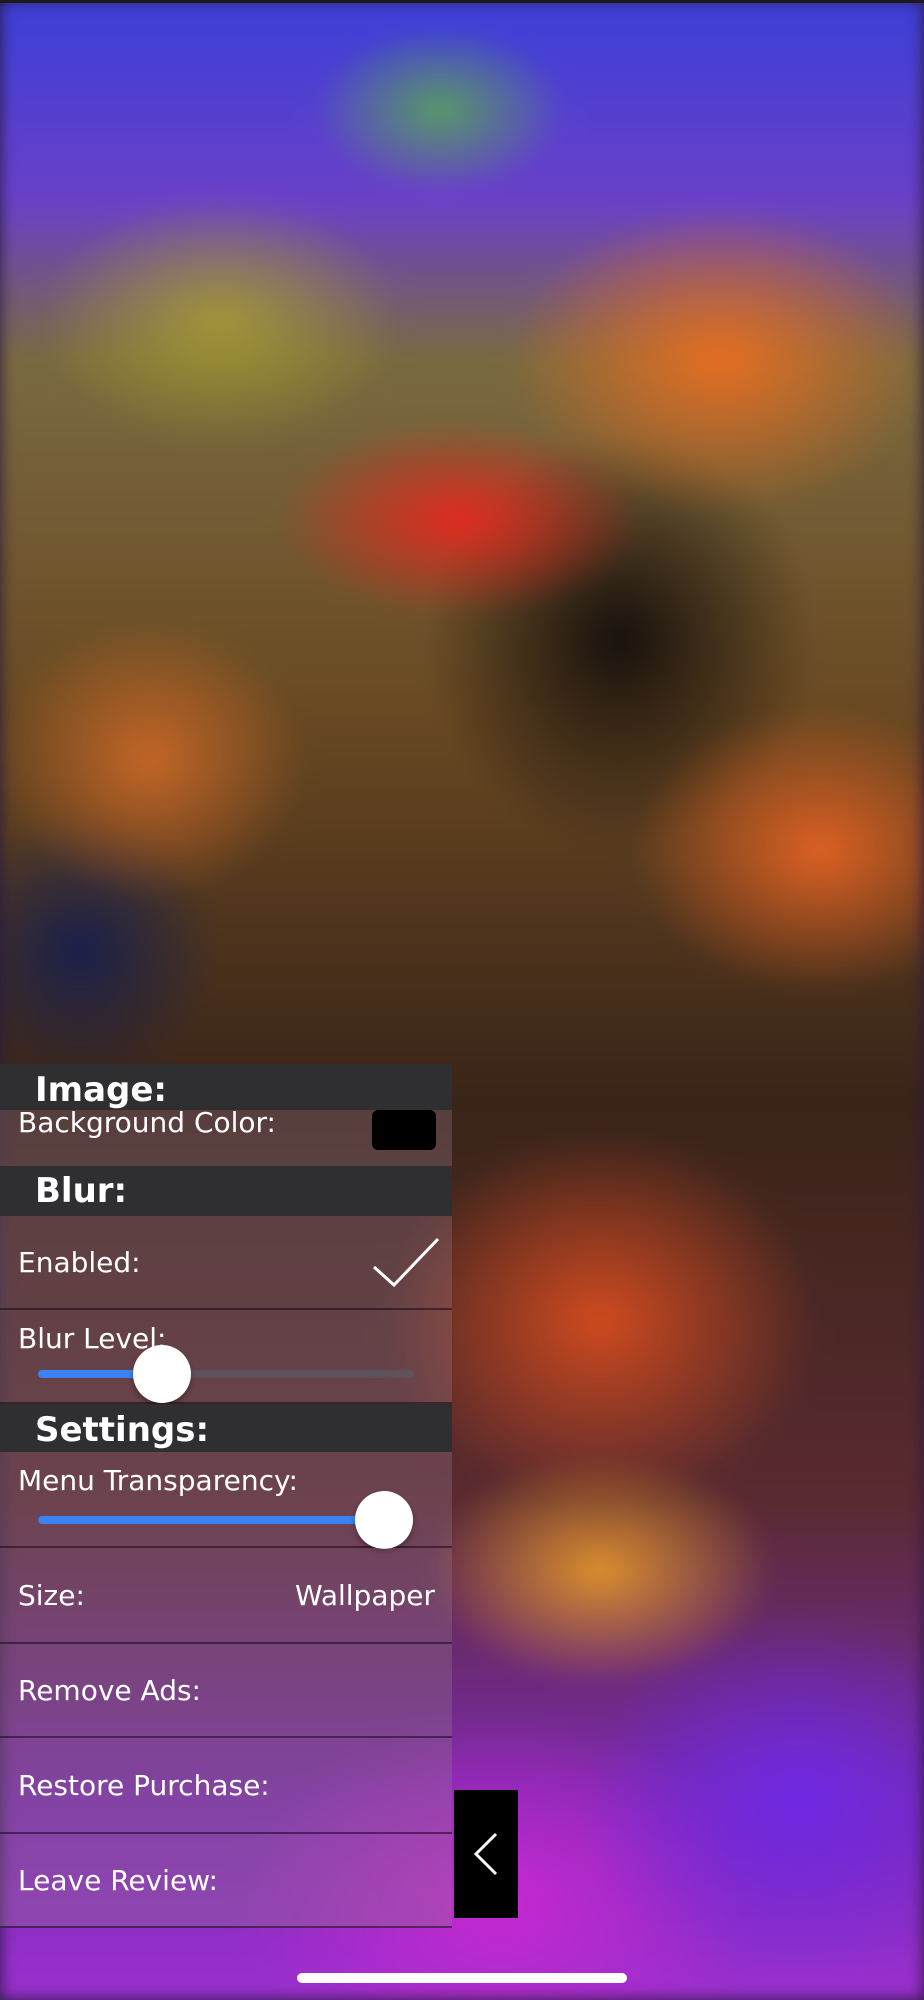 Image resolution: width=924 pixels, height=2000 pixels. Describe the element at coordinates (226, 1263) in the screenshot. I see `blur-enabled-row: Enabled:` at that location.